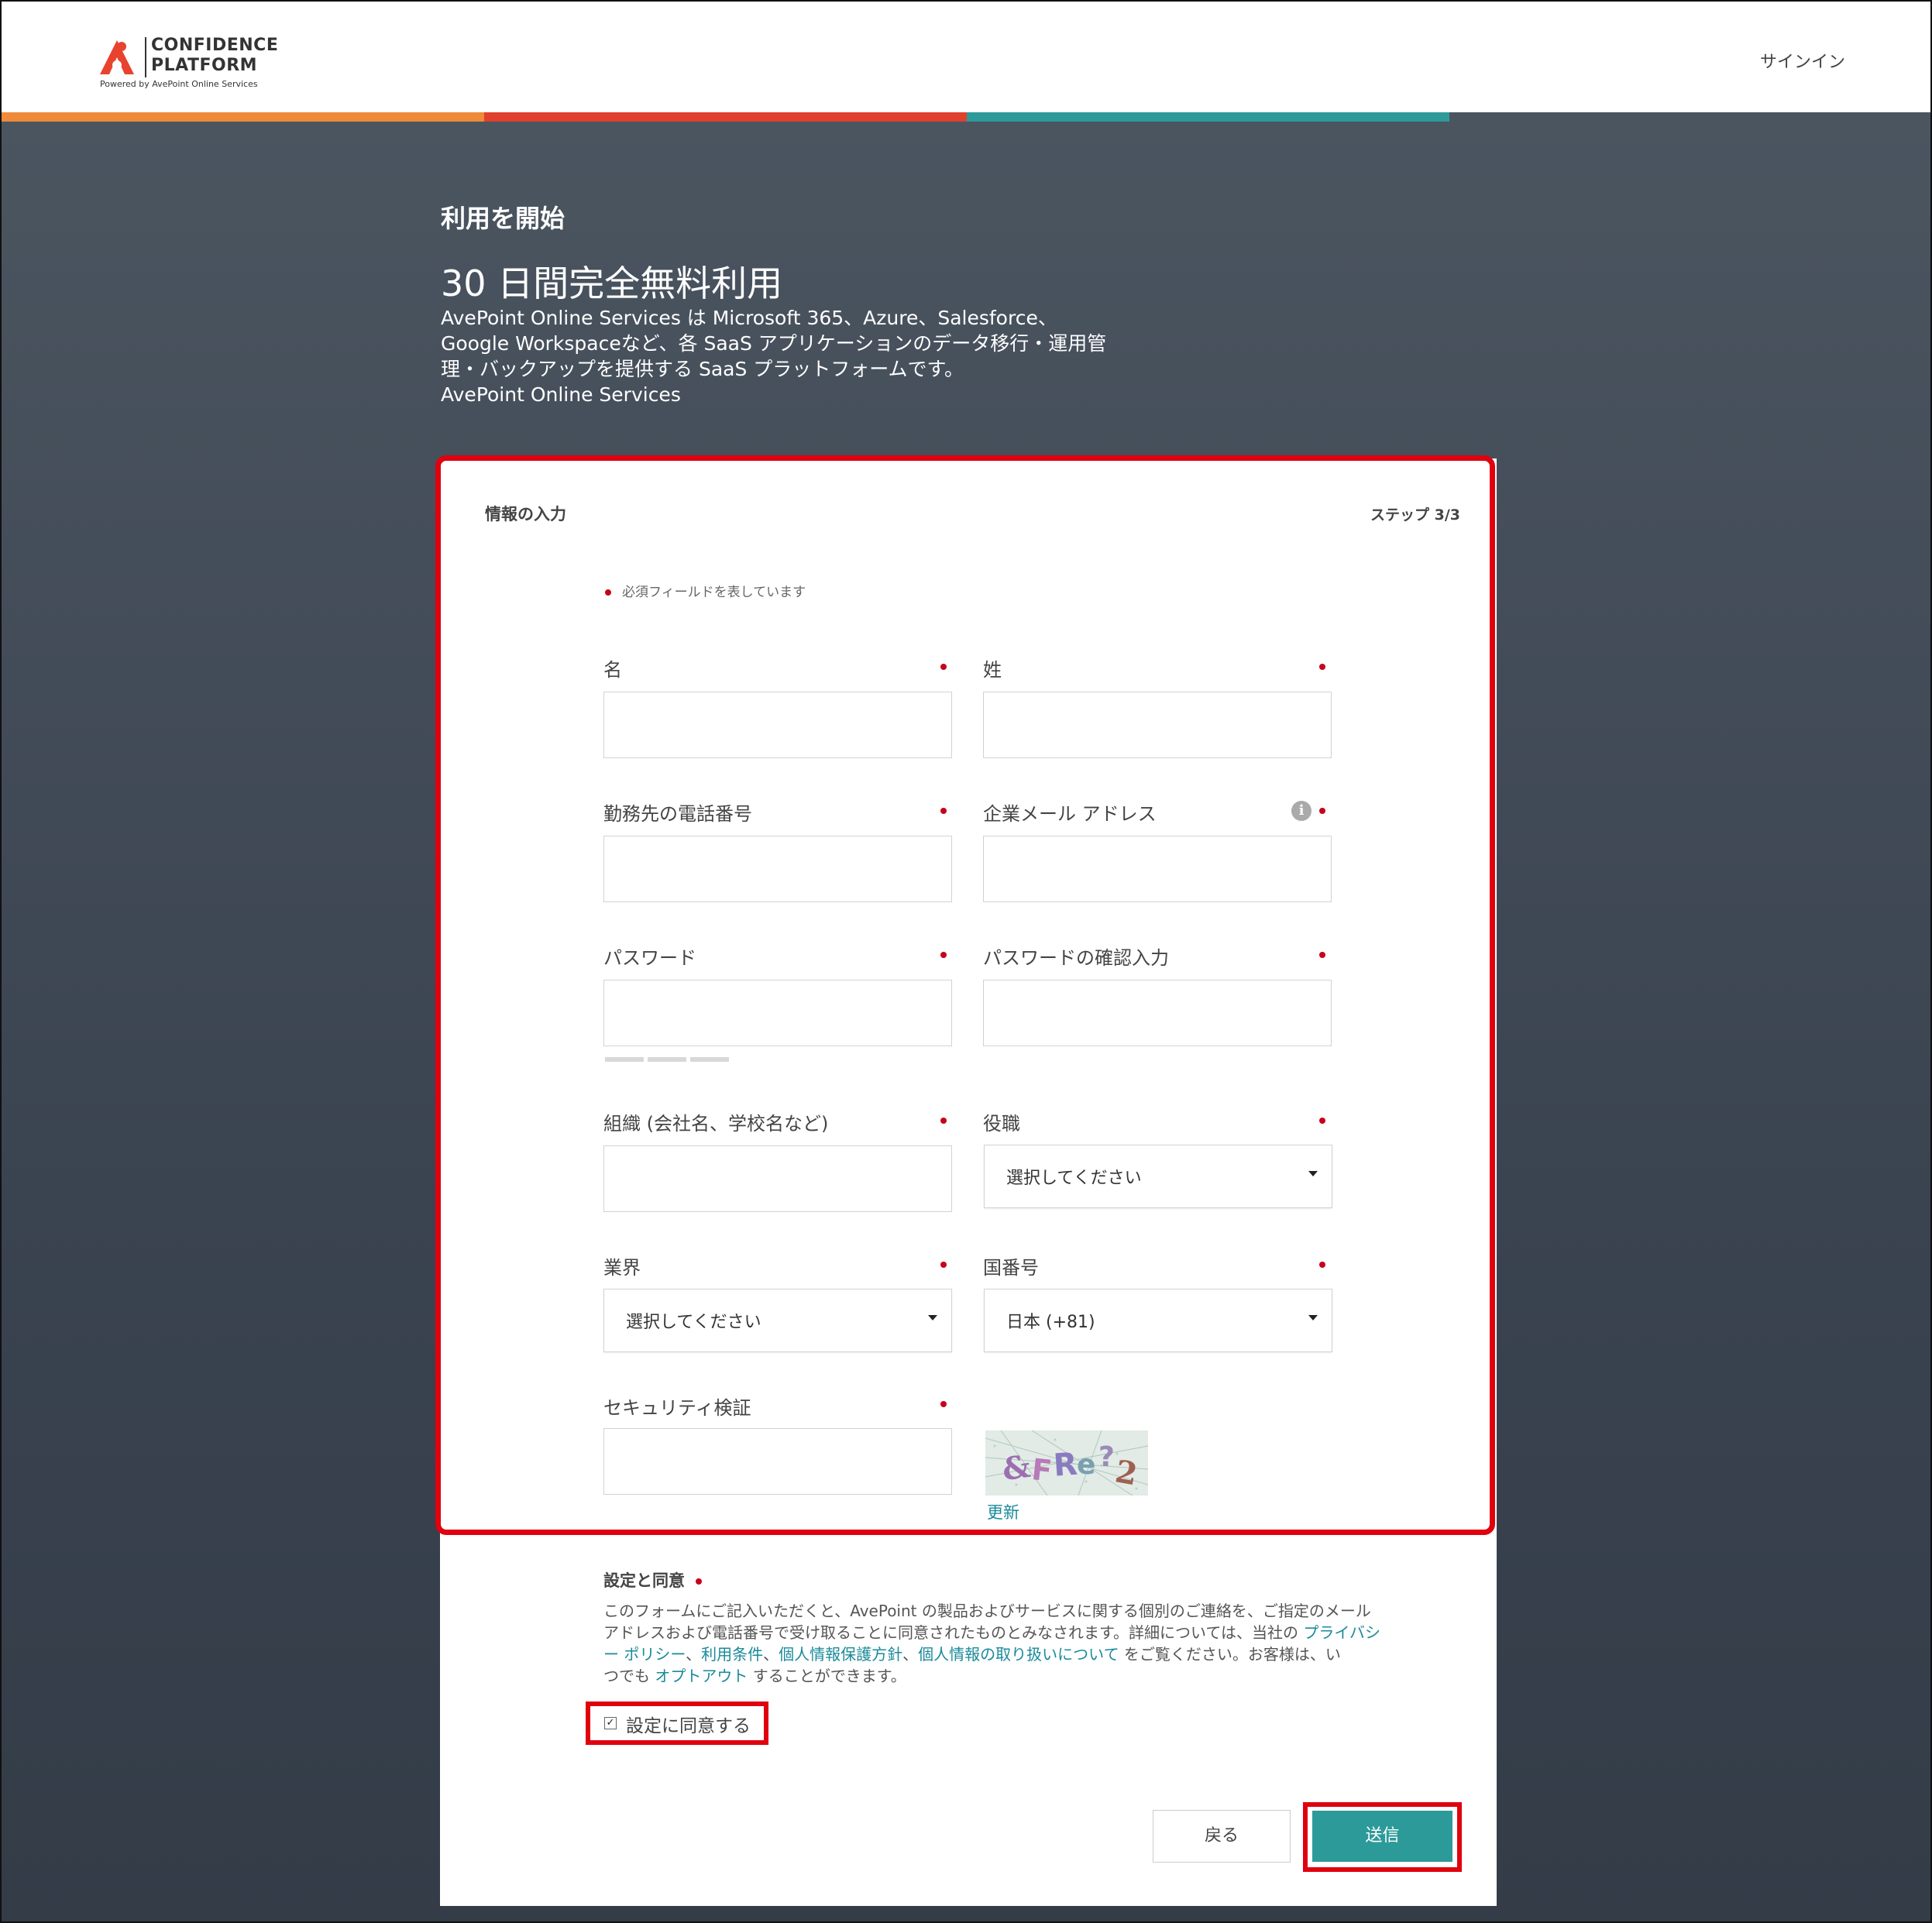 The image size is (1932, 1923). Describe the element at coordinates (215, 45) in the screenshot. I see `logo-text-line1: CONFIDENCE` at that location.